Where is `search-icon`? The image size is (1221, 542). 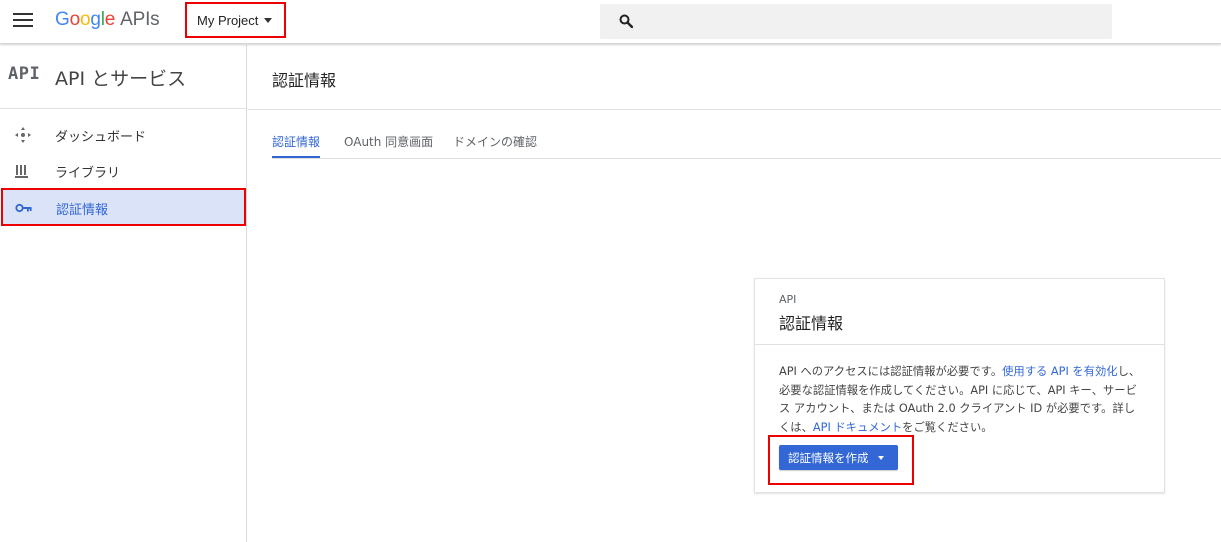
search-icon is located at coordinates (626, 21).